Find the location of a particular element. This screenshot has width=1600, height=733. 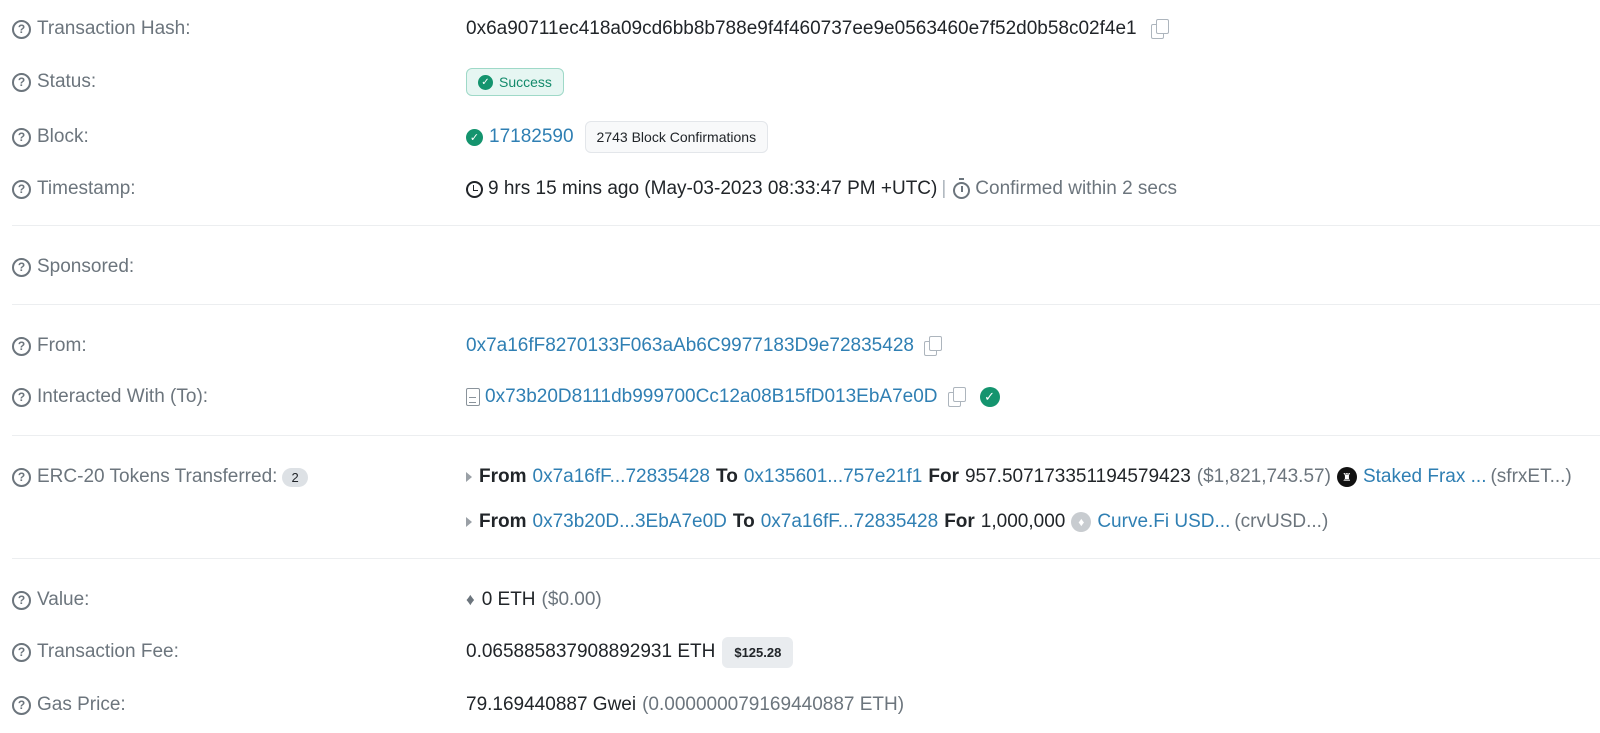

value-usd: ($0.00) is located at coordinates (571, 599).